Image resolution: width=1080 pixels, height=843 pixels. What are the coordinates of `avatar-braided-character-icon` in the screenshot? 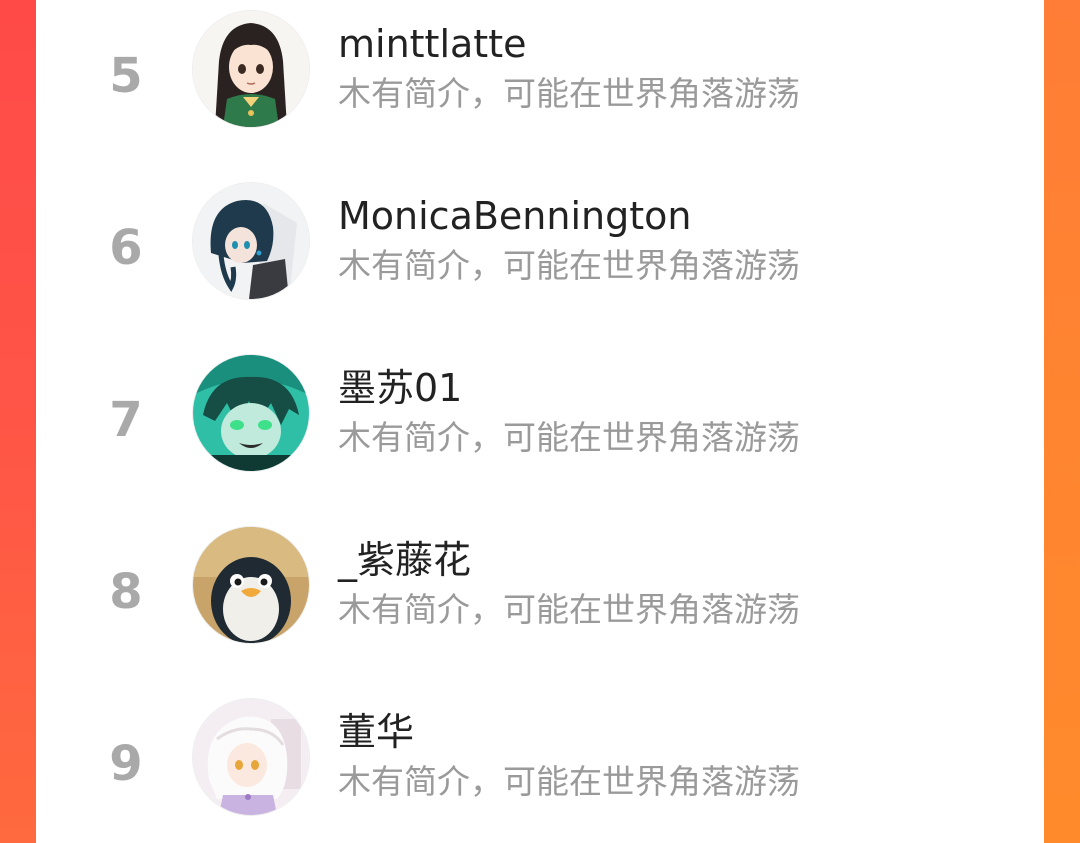 It's located at (251, 241).